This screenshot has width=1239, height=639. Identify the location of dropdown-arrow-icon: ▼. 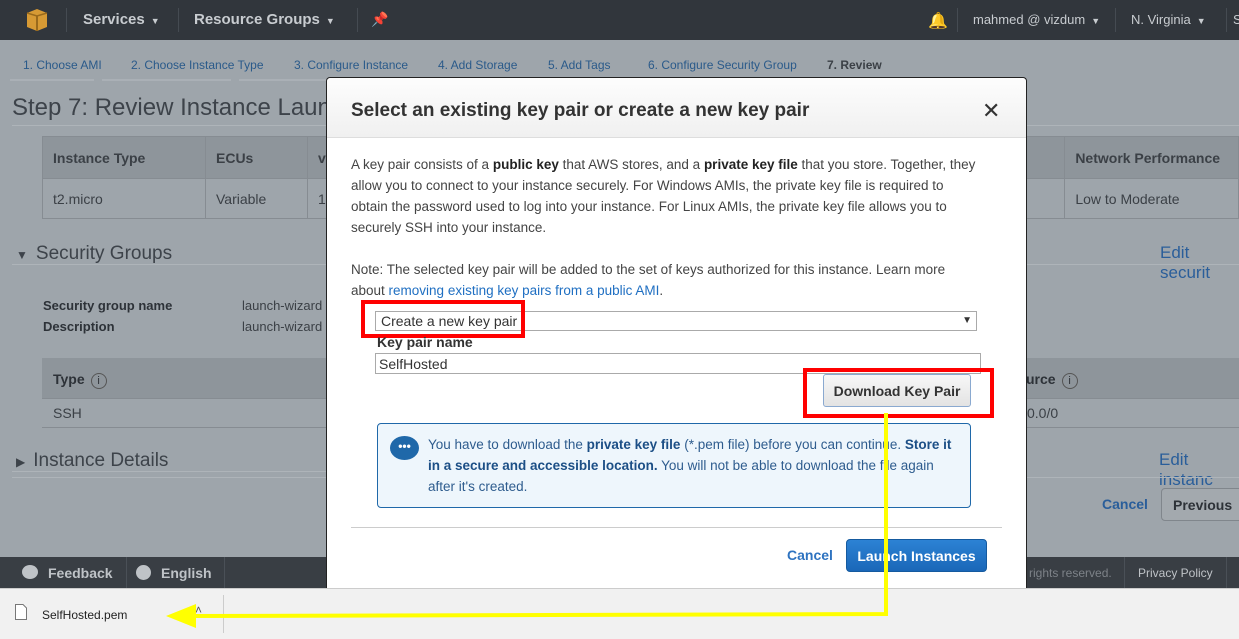
(967, 320).